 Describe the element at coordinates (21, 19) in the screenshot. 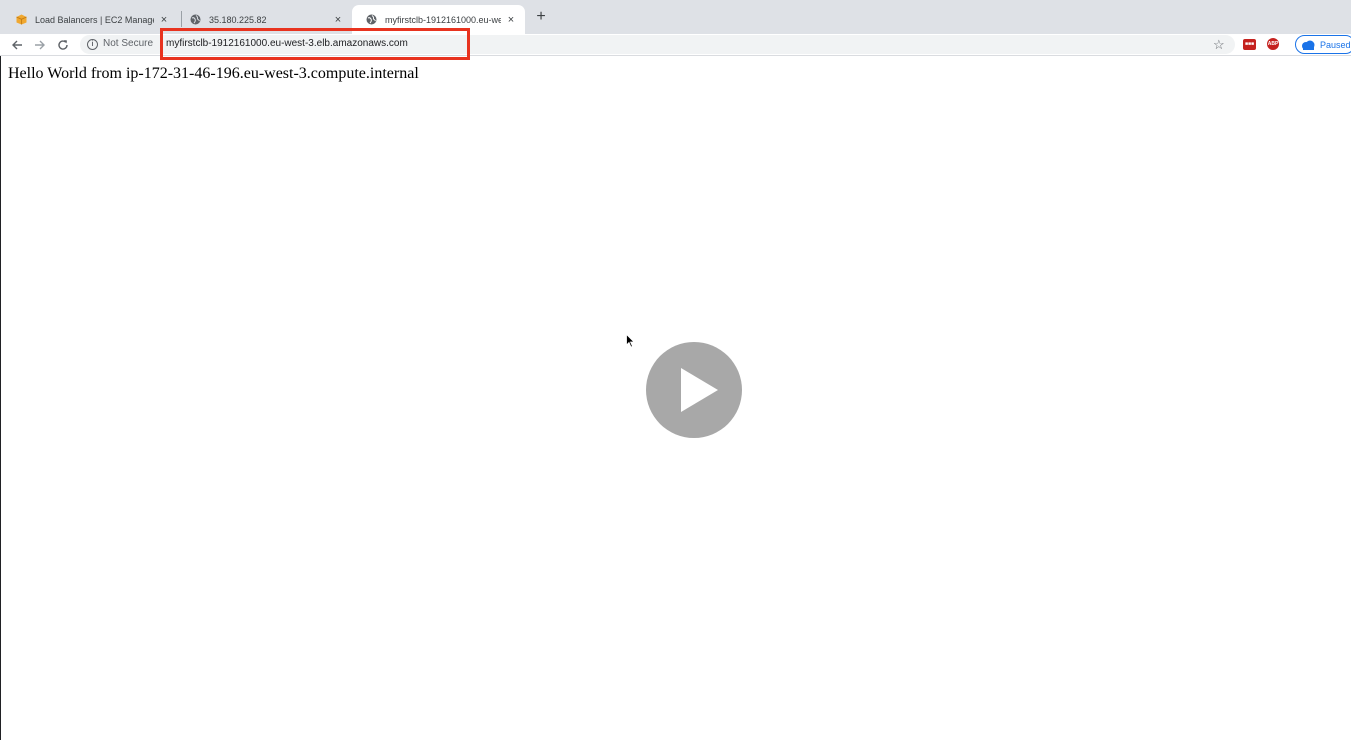

I see `aws-box-icon` at that location.